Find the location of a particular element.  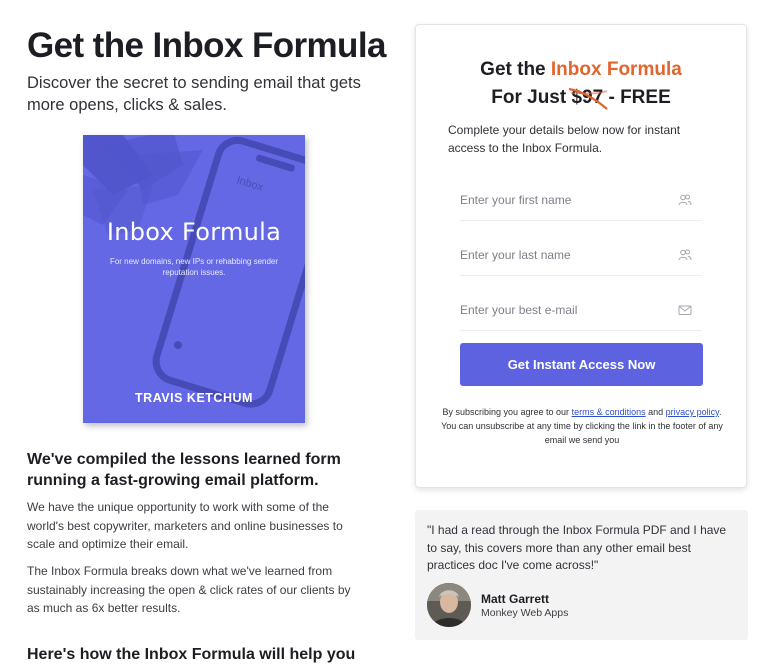

old-price: $97 is located at coordinates (589, 98).